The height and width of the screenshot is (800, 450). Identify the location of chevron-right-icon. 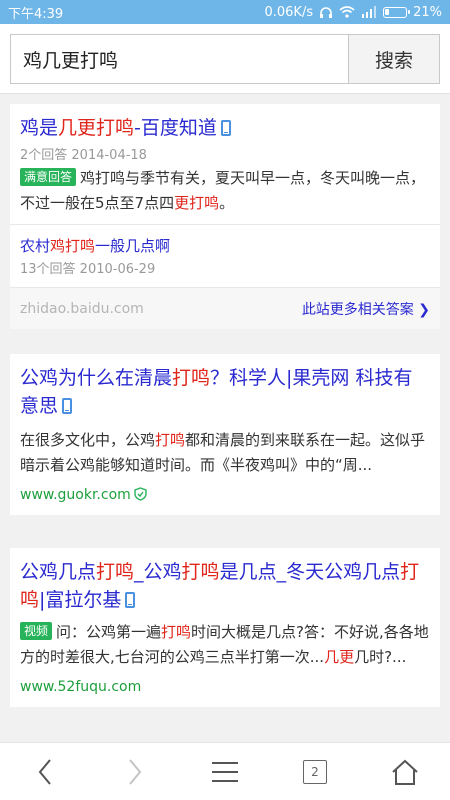
(135, 771).